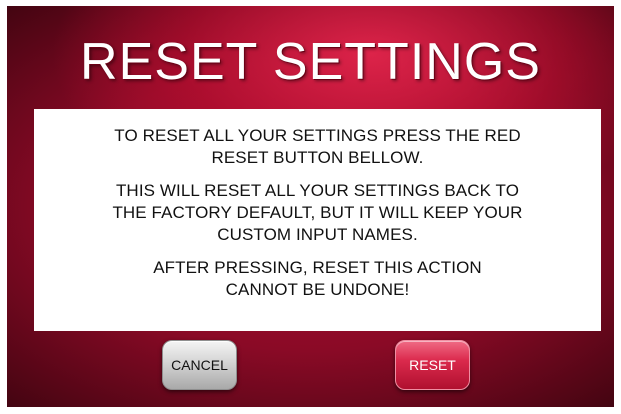 This screenshot has width=621, height=414. Describe the element at coordinates (317, 267) in the screenshot. I see `warning-line: AFTER PRESSING, RESET THIS ACTION` at that location.